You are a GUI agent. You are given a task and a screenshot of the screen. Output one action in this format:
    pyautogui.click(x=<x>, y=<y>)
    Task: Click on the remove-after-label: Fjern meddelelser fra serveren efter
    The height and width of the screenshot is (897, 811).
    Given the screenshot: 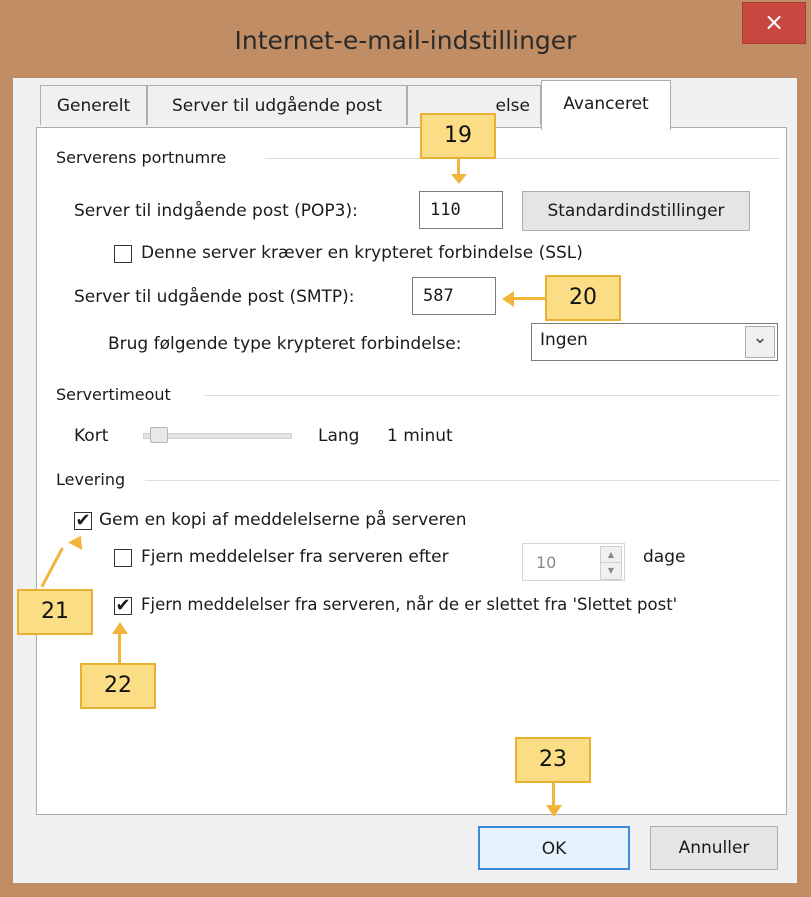 What is the action you would take?
    pyautogui.click(x=295, y=557)
    